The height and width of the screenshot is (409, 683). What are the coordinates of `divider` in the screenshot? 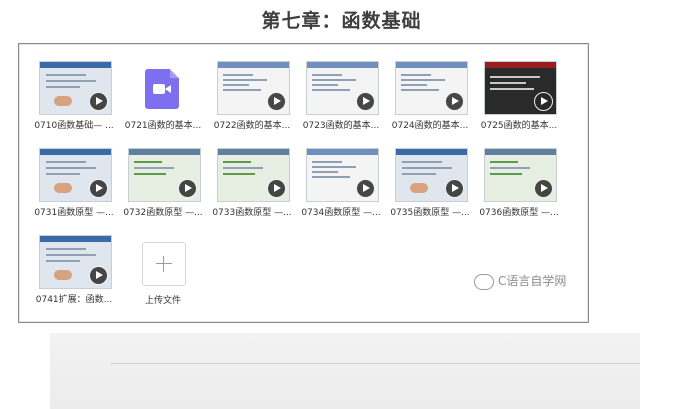 It's located at (375, 363).